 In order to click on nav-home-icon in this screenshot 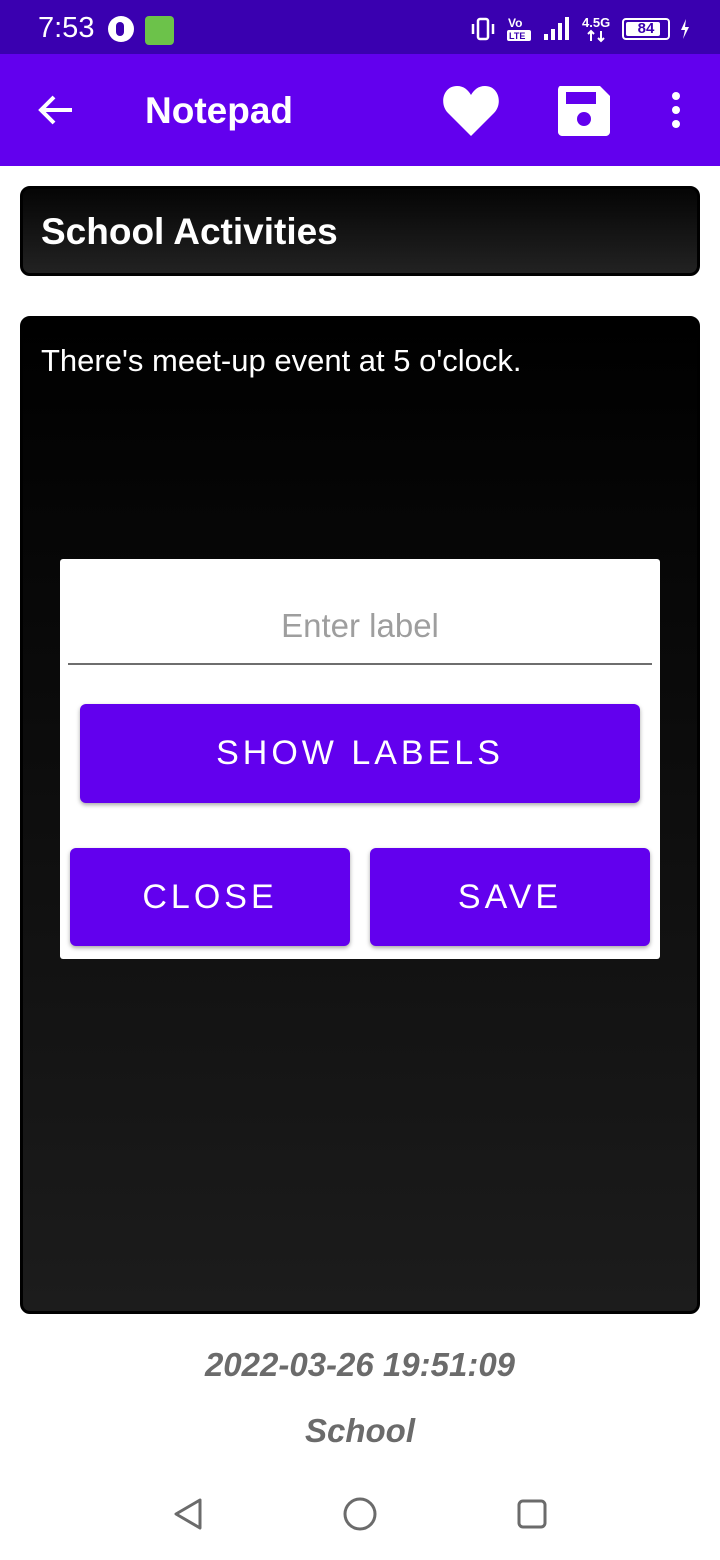, I will do `click(360, 1514)`.